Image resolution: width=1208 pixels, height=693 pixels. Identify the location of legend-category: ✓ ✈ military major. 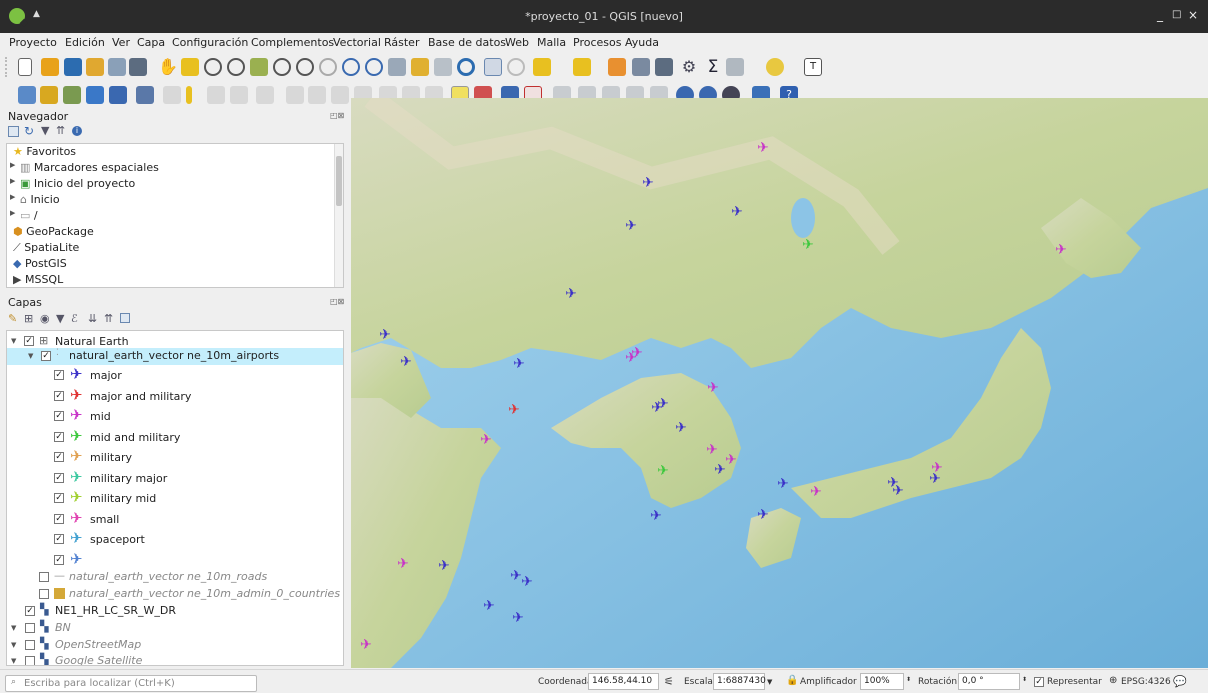
(175, 478).